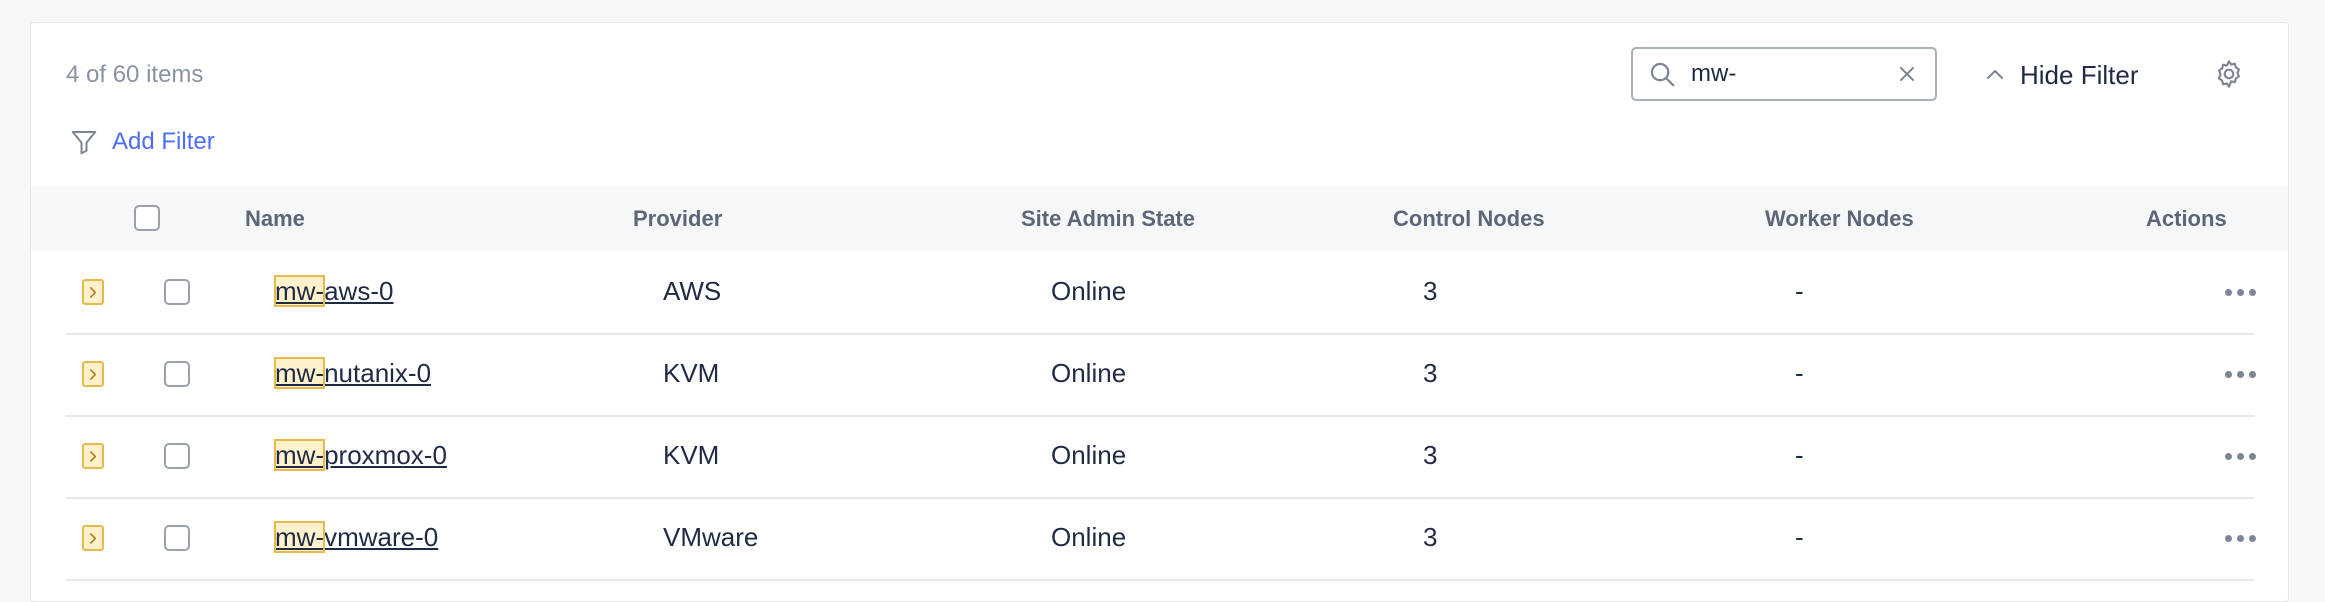 The width and height of the screenshot is (2325, 602). I want to click on add-filter-button: Add Filter, so click(142, 142).